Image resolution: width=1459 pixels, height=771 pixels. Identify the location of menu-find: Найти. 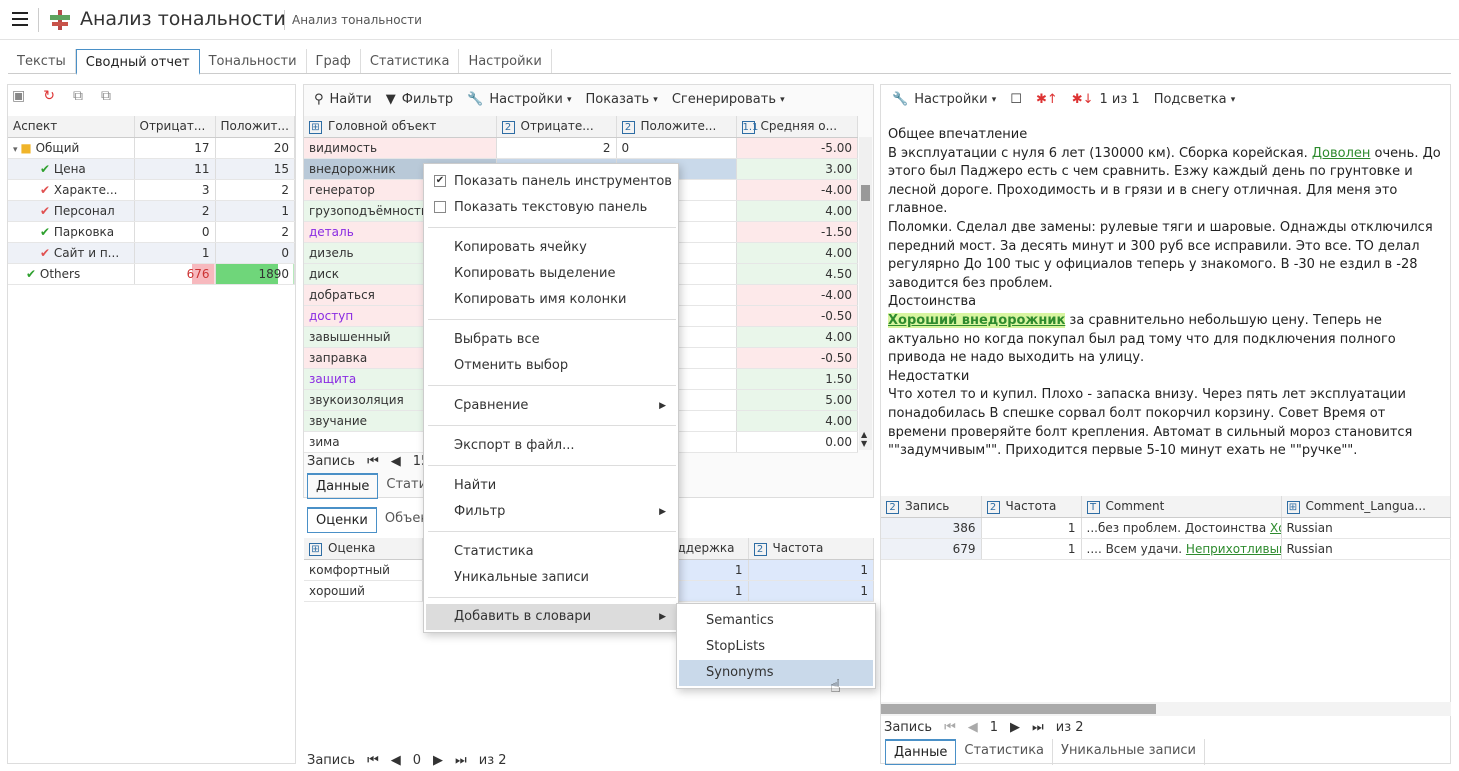
(551, 486).